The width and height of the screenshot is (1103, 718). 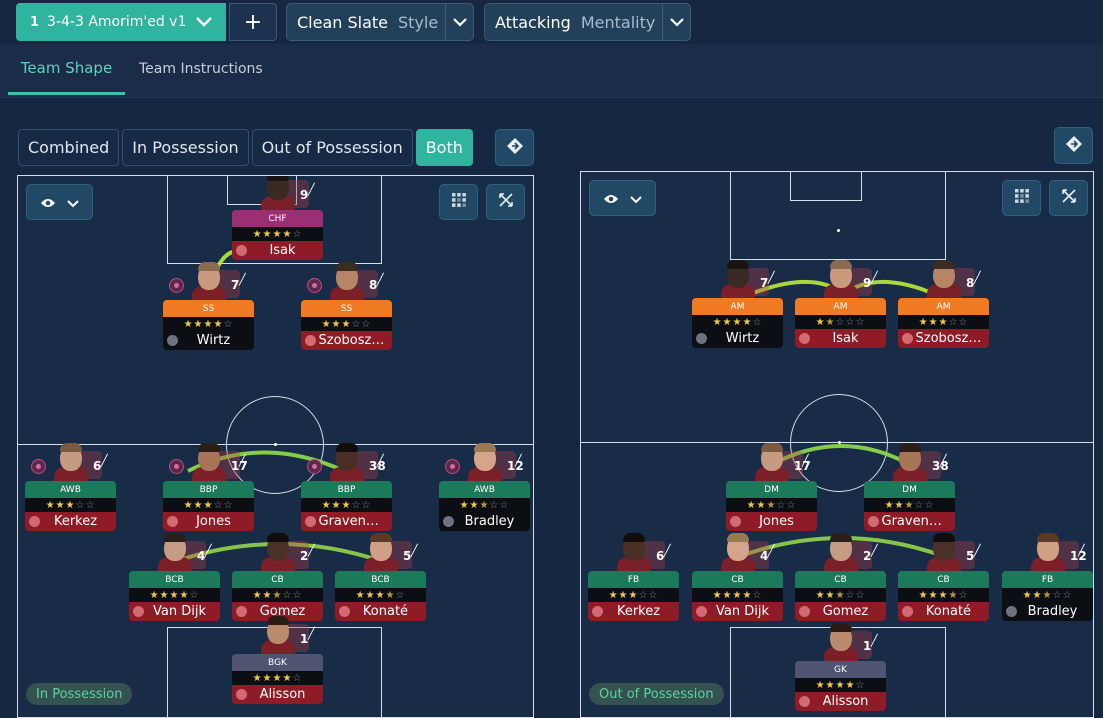 What do you see at coordinates (840, 667) in the screenshot?
I see `player-card: ╱ 1 GK ★ ★ ★ ★ ☆ Alisson` at bounding box center [840, 667].